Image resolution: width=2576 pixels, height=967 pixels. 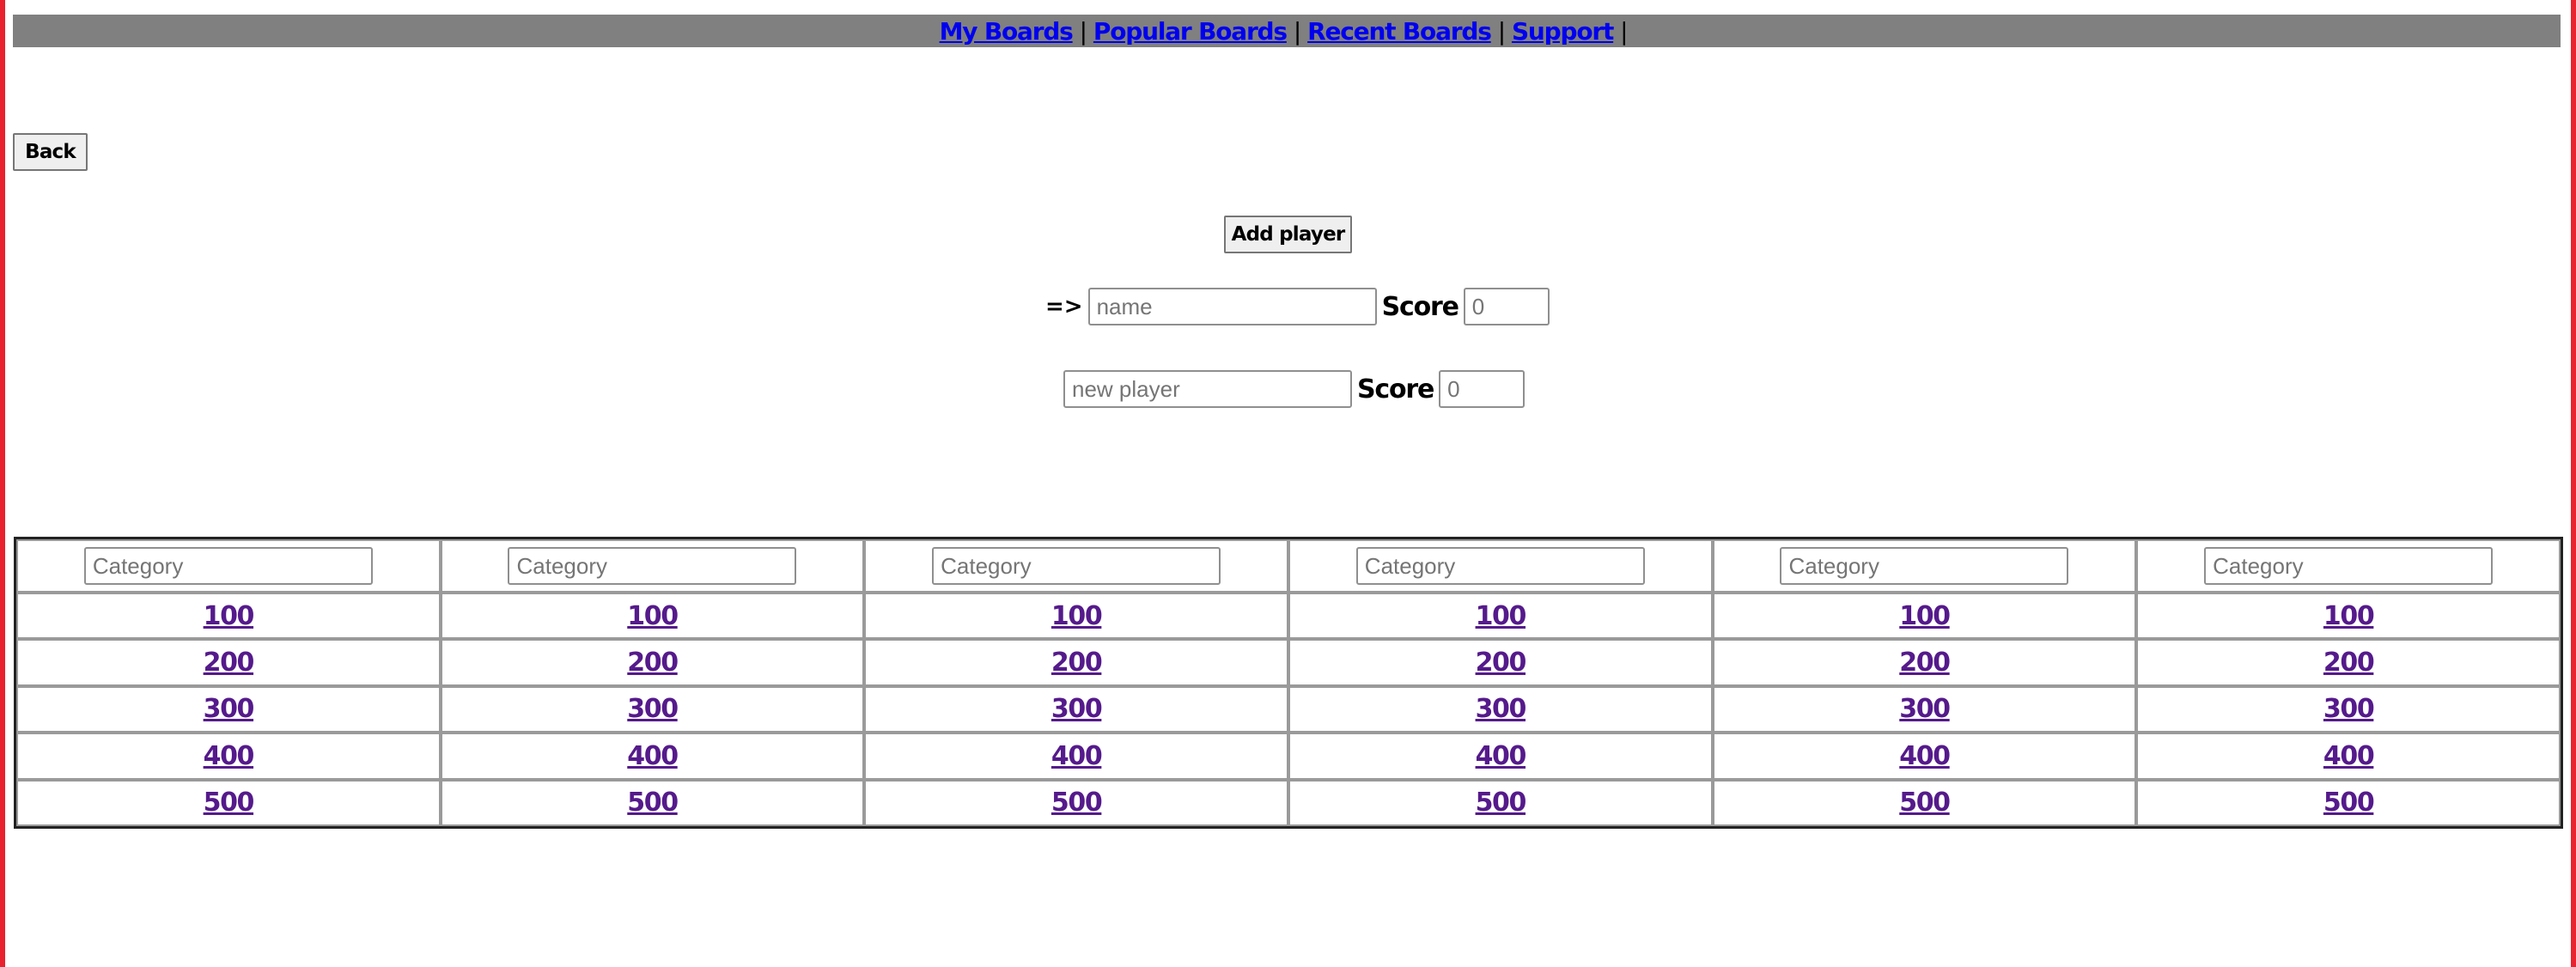 I want to click on value-row: 300 300 300 300 300 300, so click(x=1288, y=709).